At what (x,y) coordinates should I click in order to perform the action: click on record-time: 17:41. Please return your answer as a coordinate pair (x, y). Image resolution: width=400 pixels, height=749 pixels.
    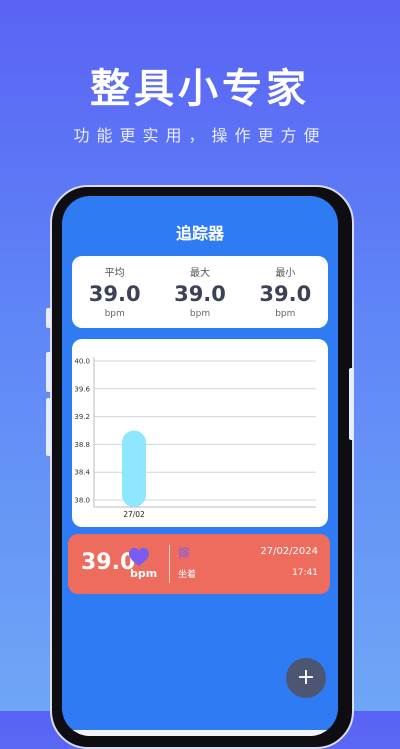
    Looking at the image, I should click on (305, 573).